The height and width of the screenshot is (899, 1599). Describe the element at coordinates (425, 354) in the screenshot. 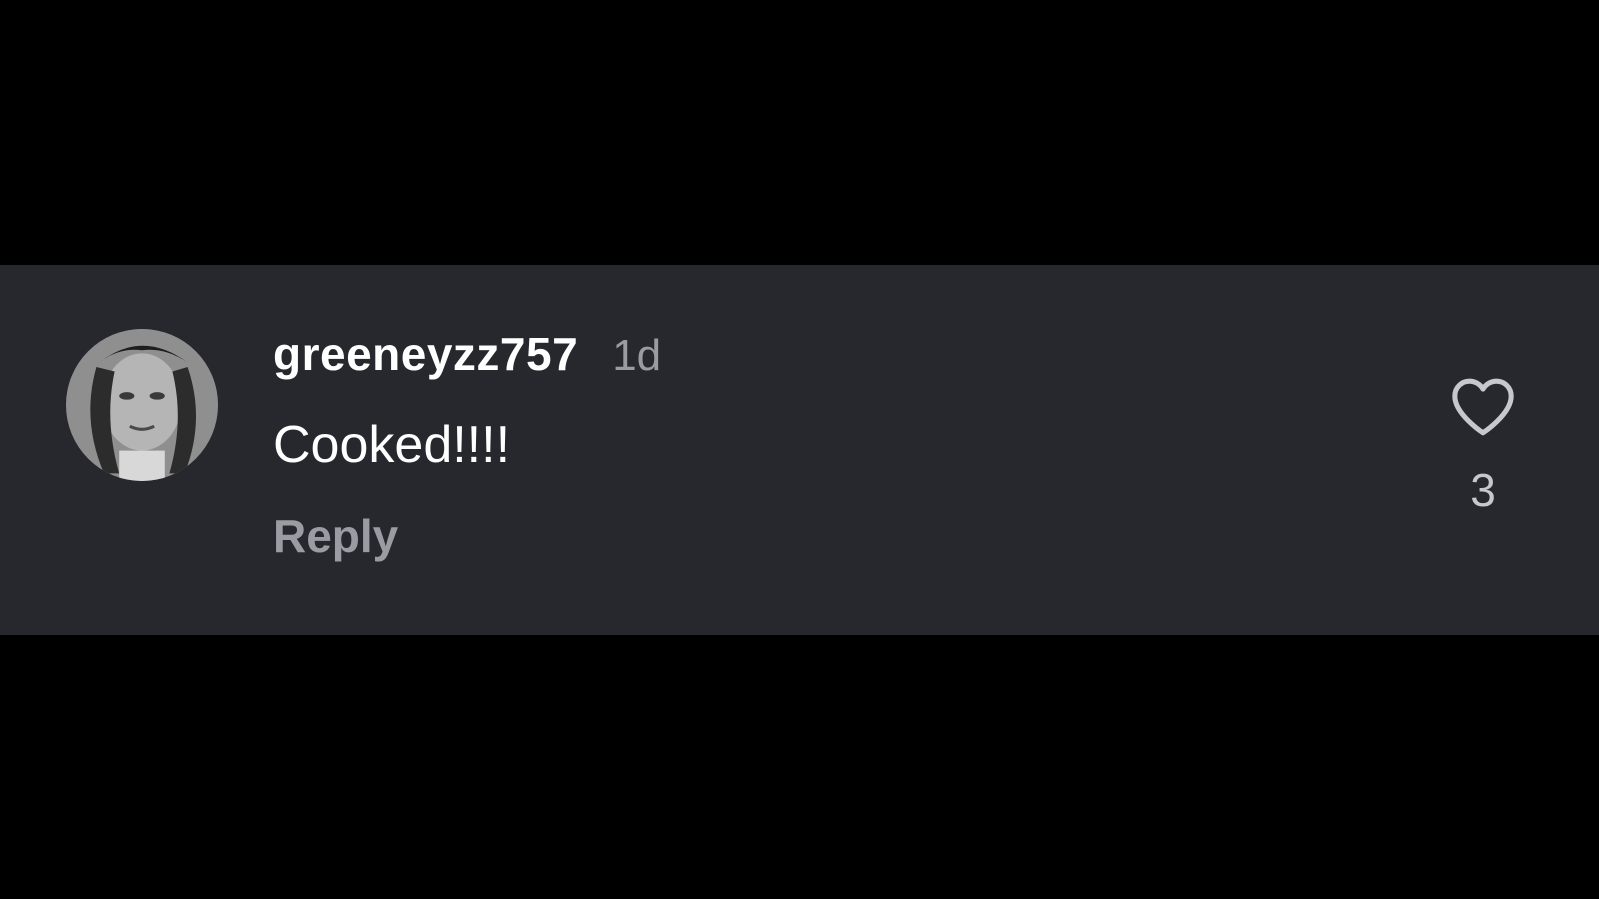

I see `username: greeneyzz757` at that location.